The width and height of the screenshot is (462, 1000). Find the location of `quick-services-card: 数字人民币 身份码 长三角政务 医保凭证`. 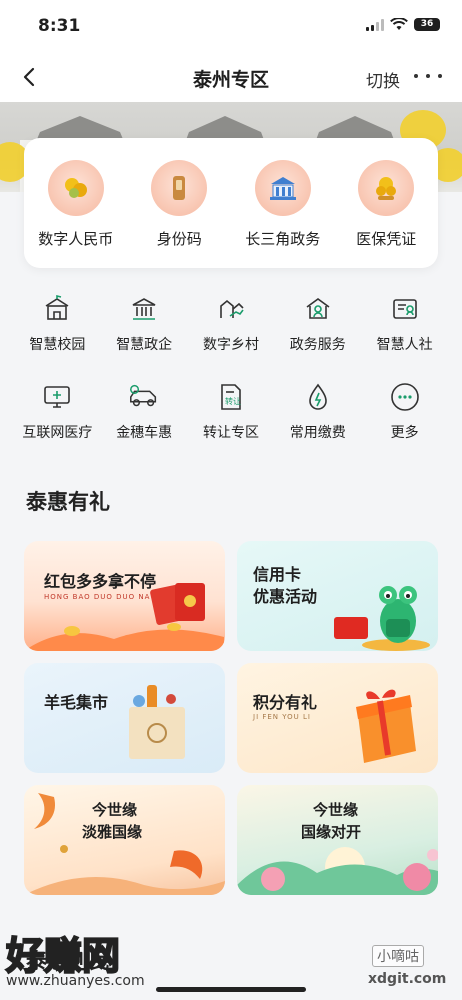

quick-services-card: 数字人民币 身份码 长三角政务 医保凭证 is located at coordinates (231, 203).